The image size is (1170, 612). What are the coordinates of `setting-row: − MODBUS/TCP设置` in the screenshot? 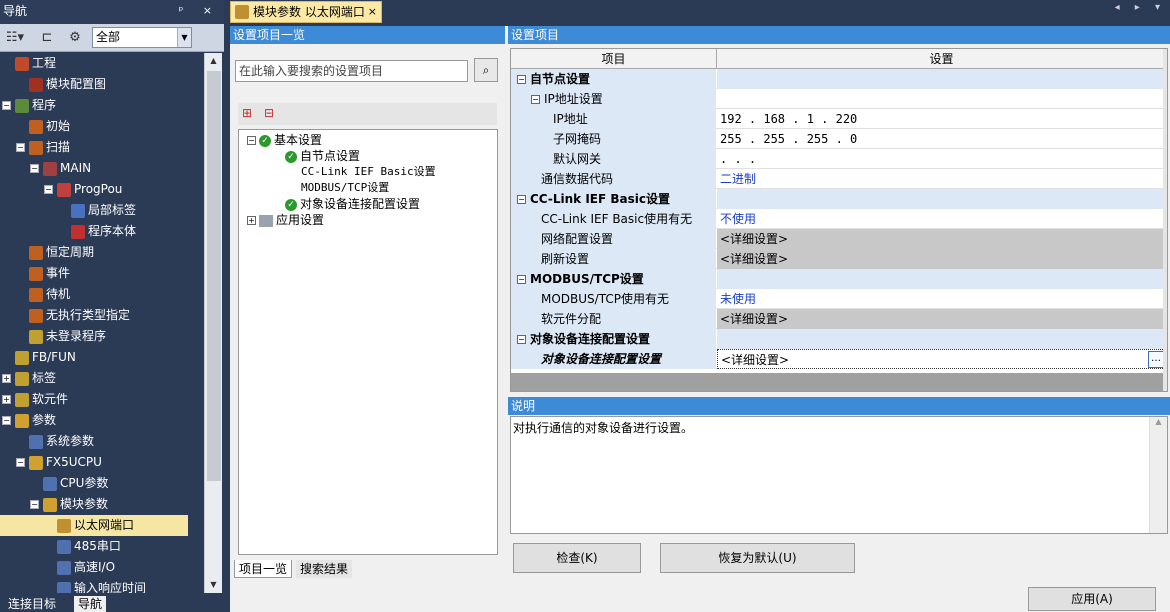 It's located at (839, 279).